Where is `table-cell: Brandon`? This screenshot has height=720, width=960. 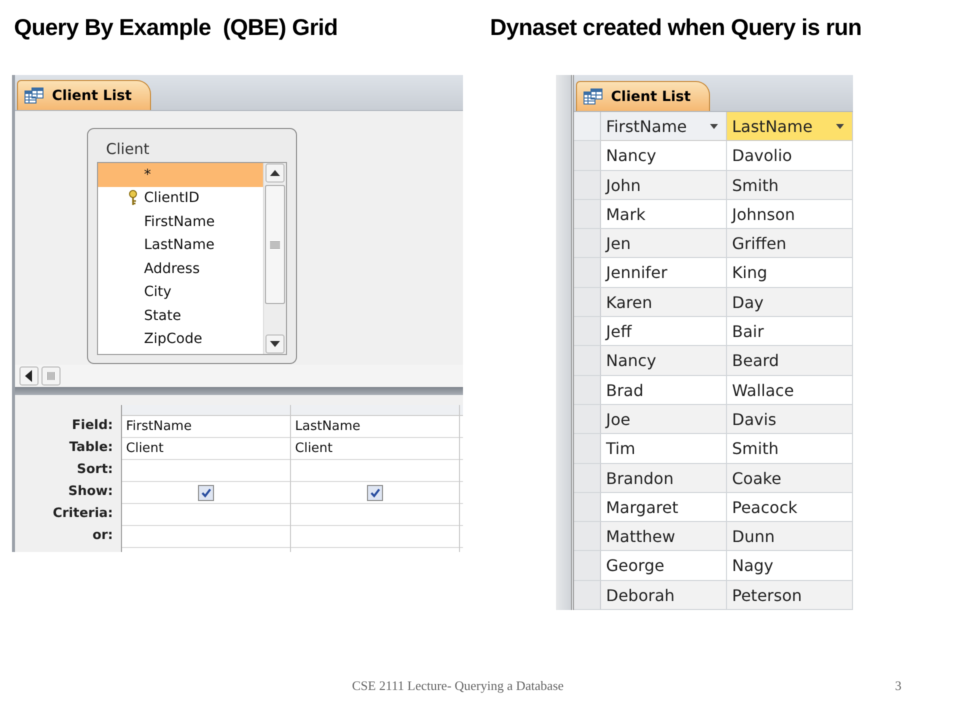
table-cell: Brandon is located at coordinates (664, 478).